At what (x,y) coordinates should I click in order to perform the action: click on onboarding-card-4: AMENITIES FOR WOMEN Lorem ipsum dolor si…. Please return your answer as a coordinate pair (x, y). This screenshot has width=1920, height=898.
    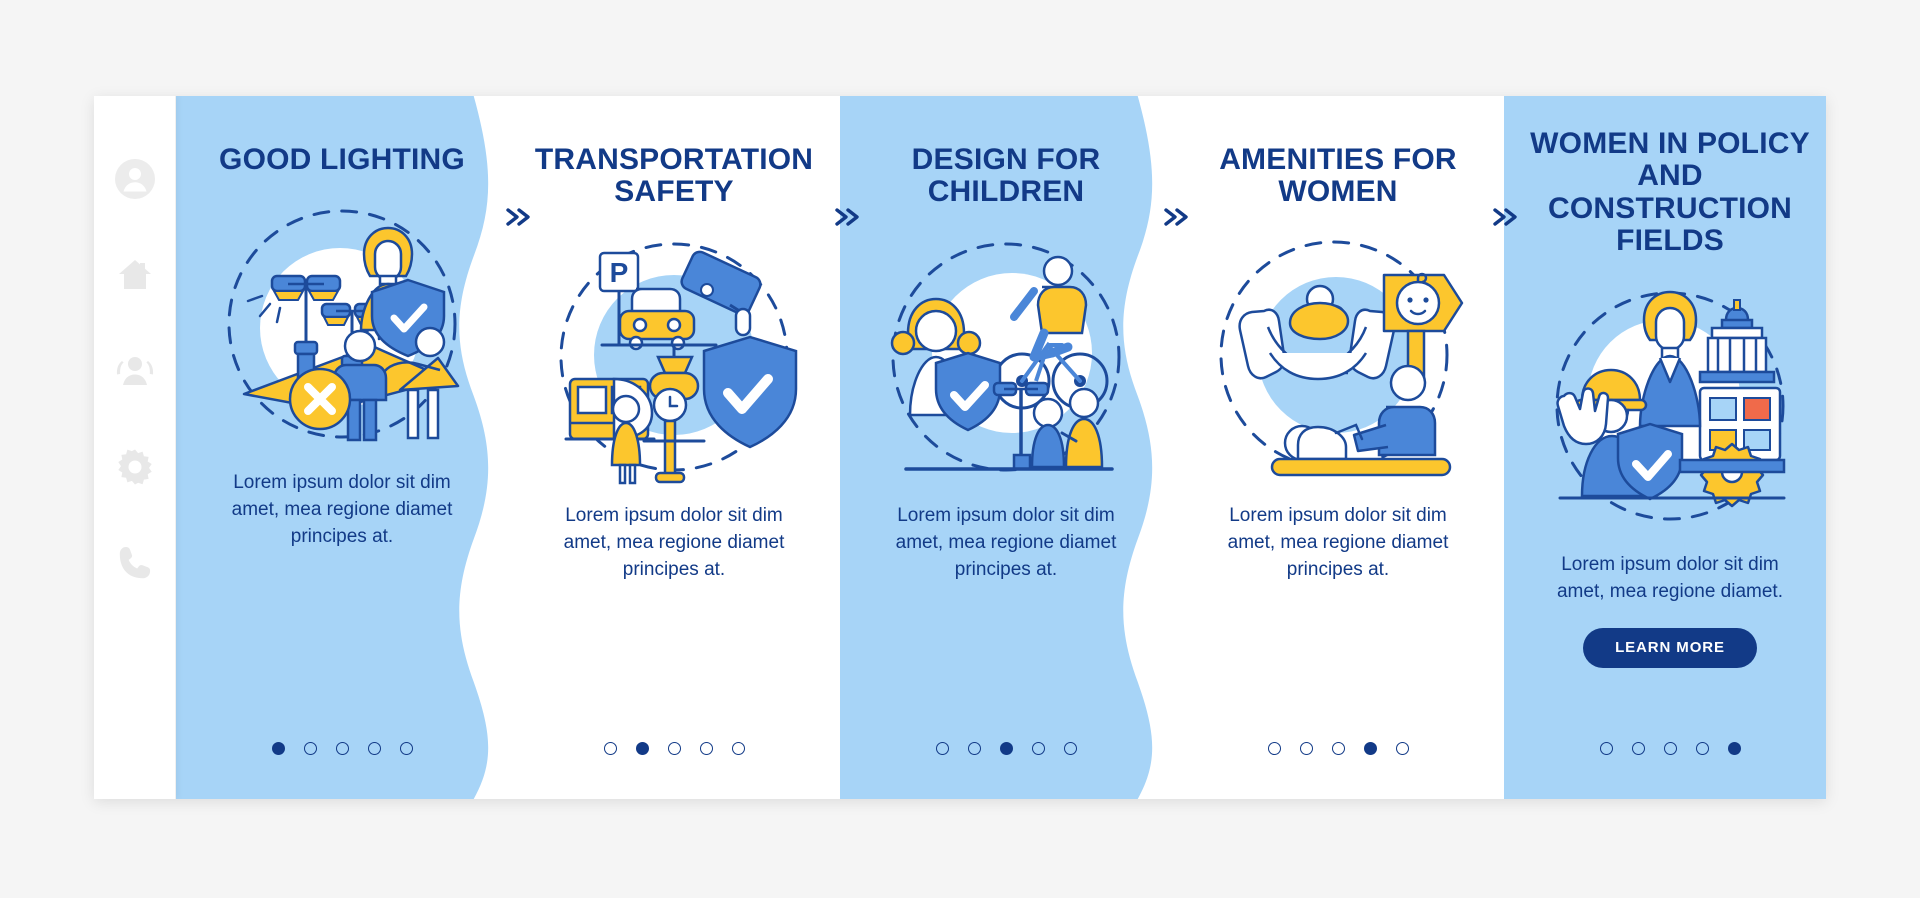
    Looking at the image, I should click on (1338, 447).